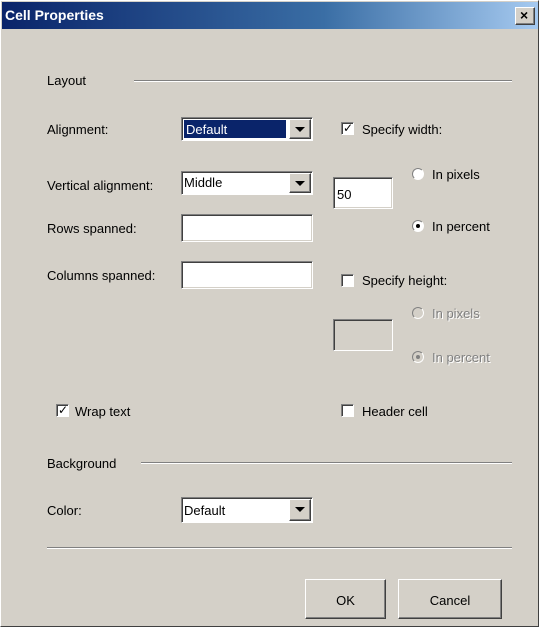 The image size is (539, 627). What do you see at coordinates (347, 410) in the screenshot?
I see `header-cell-checkbox` at bounding box center [347, 410].